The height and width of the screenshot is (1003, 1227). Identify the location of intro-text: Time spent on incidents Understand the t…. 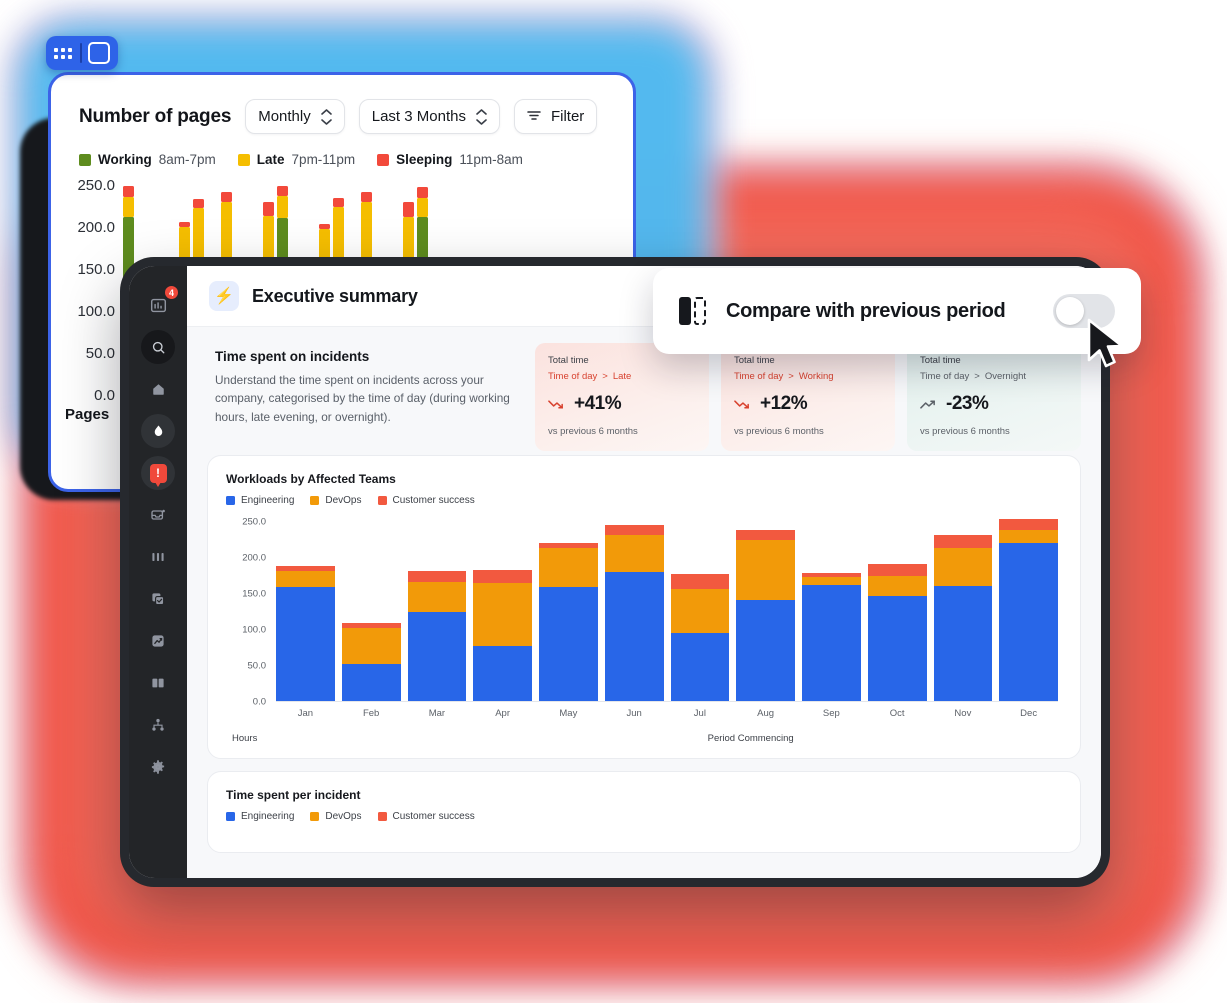
(362, 384).